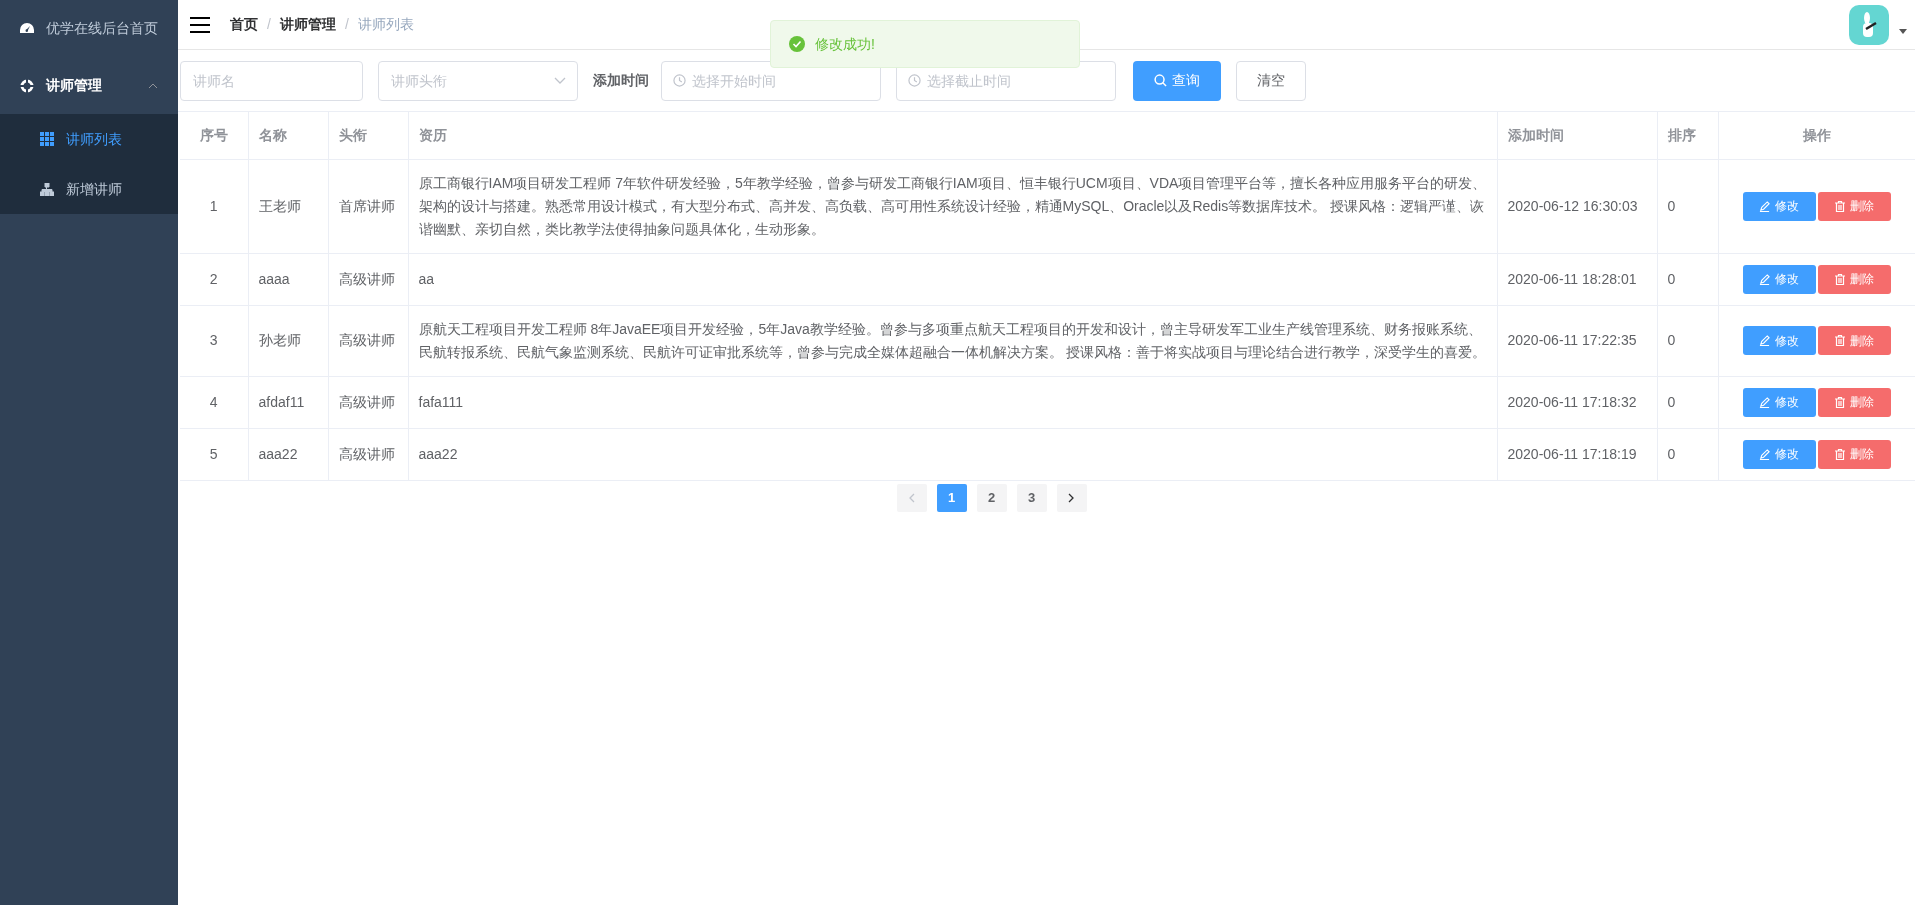  What do you see at coordinates (27, 28) in the screenshot?
I see `gauge-icon` at bounding box center [27, 28].